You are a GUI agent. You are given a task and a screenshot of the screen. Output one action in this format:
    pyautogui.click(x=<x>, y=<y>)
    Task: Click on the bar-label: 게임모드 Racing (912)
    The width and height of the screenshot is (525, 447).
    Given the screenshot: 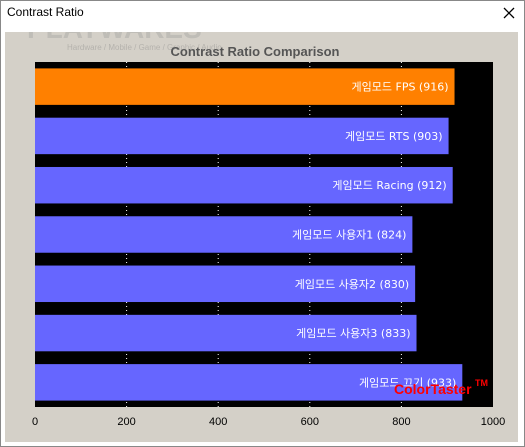 What is the action you would take?
    pyautogui.click(x=389, y=185)
    